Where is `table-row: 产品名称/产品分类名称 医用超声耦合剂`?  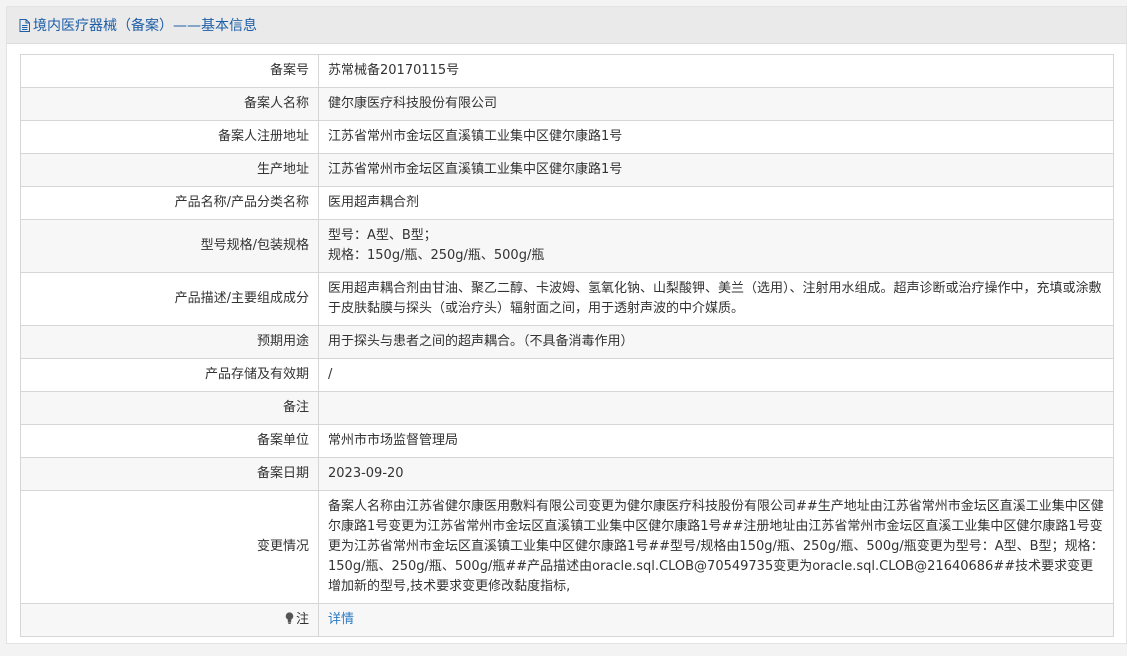
table-row: 产品名称/产品分类名称 医用超声耦合剂 is located at coordinates (567, 203).